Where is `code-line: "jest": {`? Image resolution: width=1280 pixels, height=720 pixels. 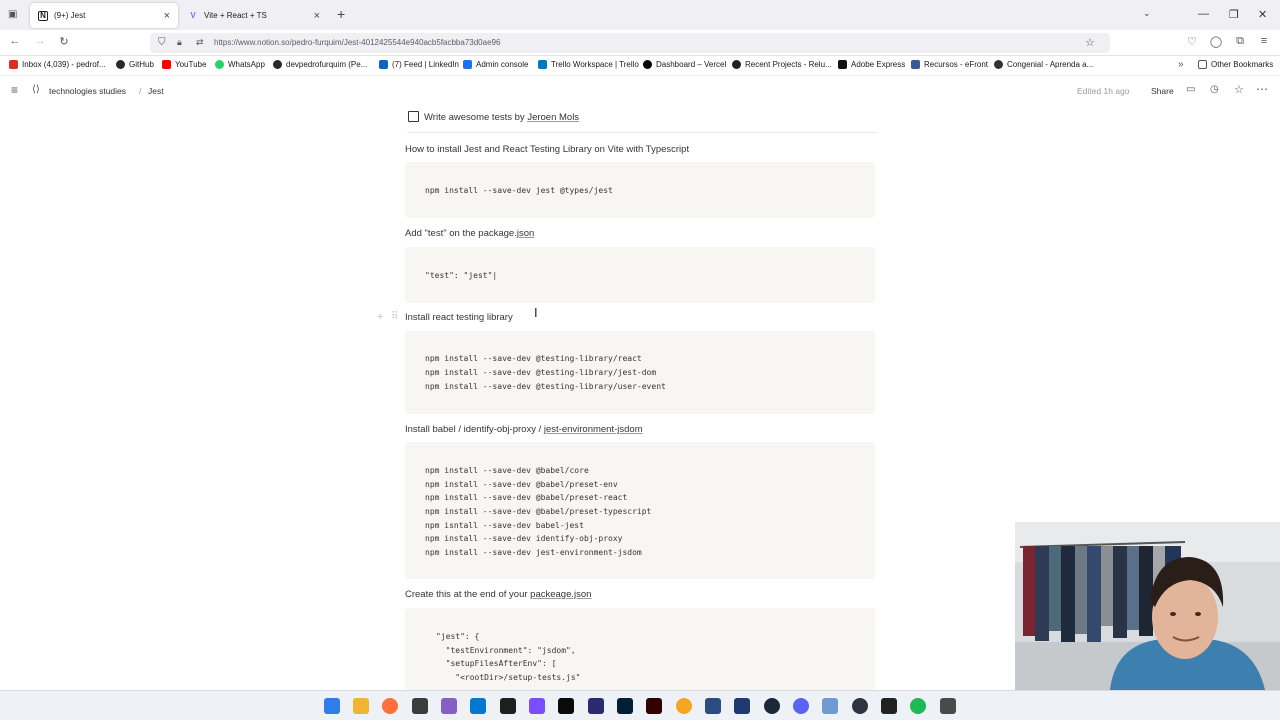 code-line: "jest": { is located at coordinates (458, 636).